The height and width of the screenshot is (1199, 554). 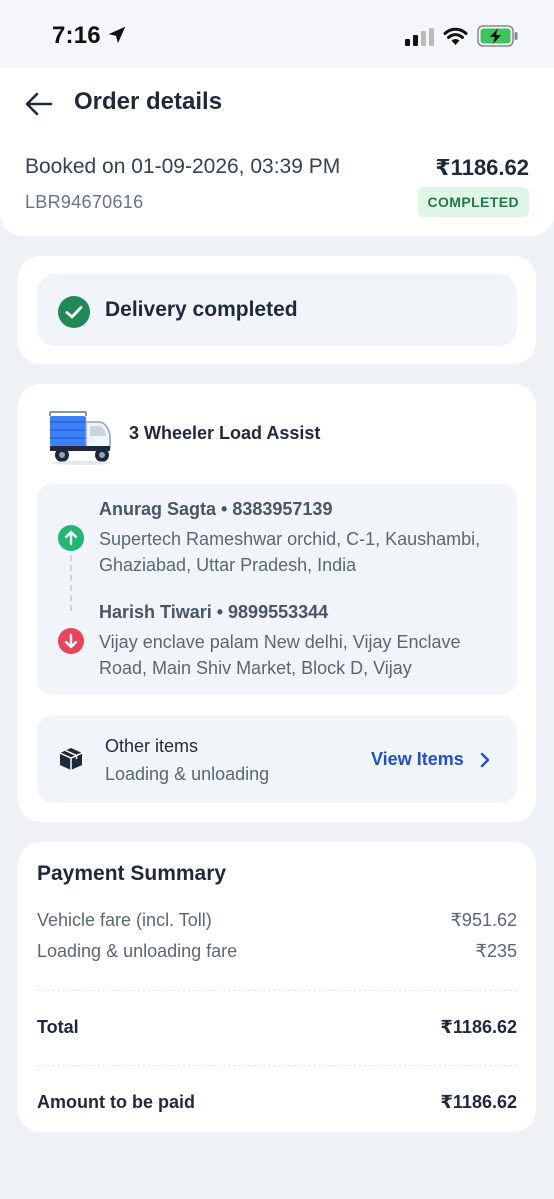 What do you see at coordinates (80, 438) in the screenshot?
I see `three-wheeler-truck-icon` at bounding box center [80, 438].